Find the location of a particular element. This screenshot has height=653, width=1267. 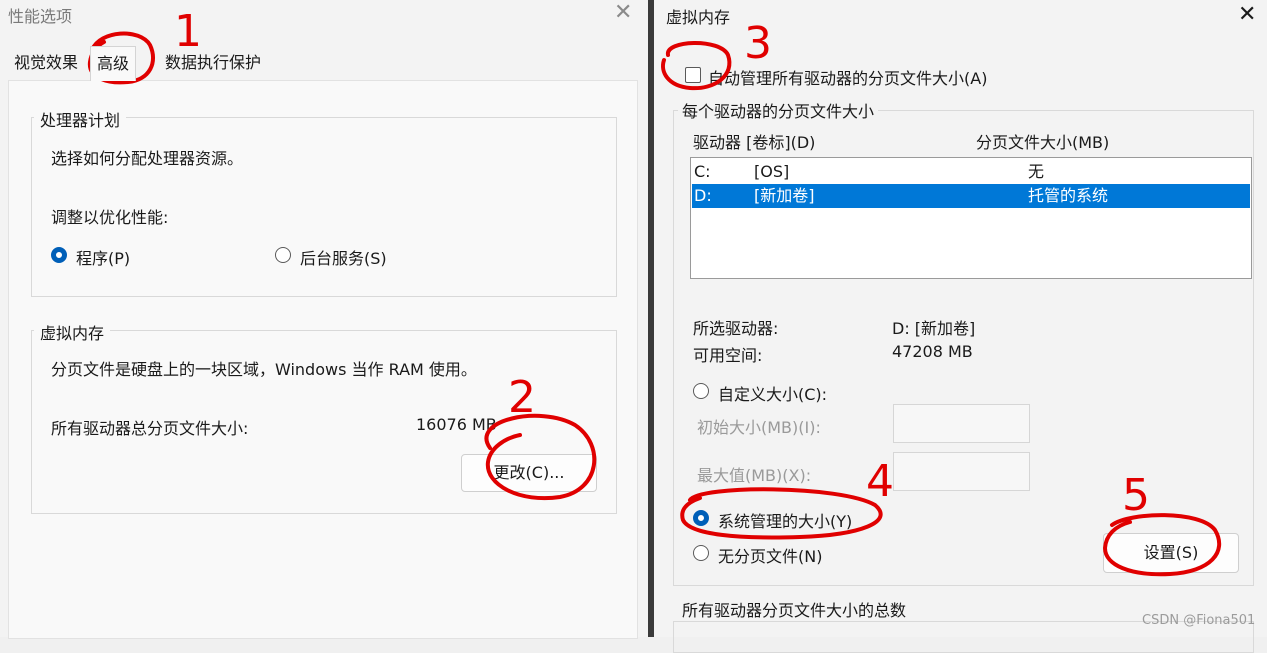

selected-drive-value: D: [新加卷] is located at coordinates (934, 328).